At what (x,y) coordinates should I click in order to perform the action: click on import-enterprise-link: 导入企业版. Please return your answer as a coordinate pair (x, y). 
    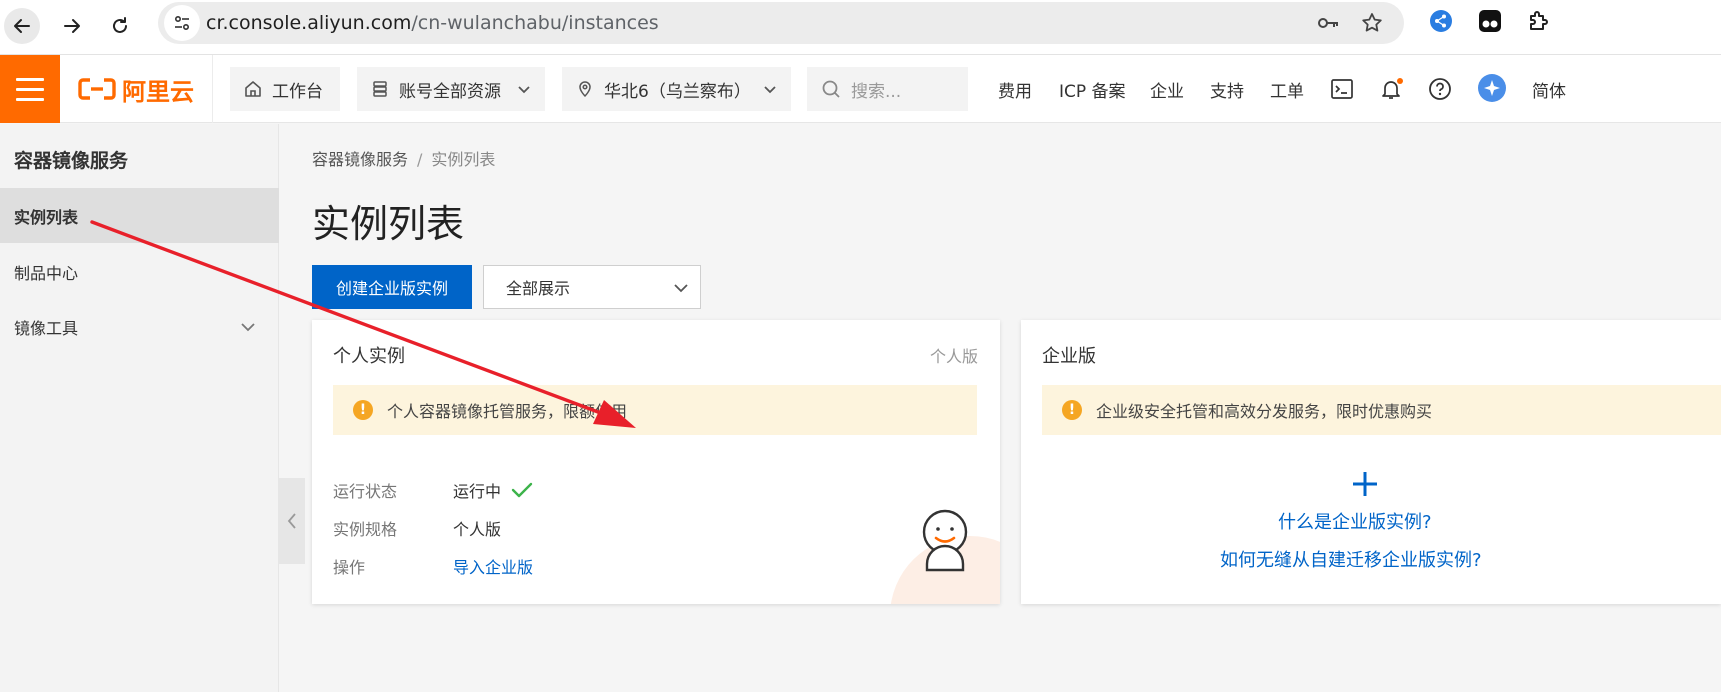
    Looking at the image, I should click on (493, 566).